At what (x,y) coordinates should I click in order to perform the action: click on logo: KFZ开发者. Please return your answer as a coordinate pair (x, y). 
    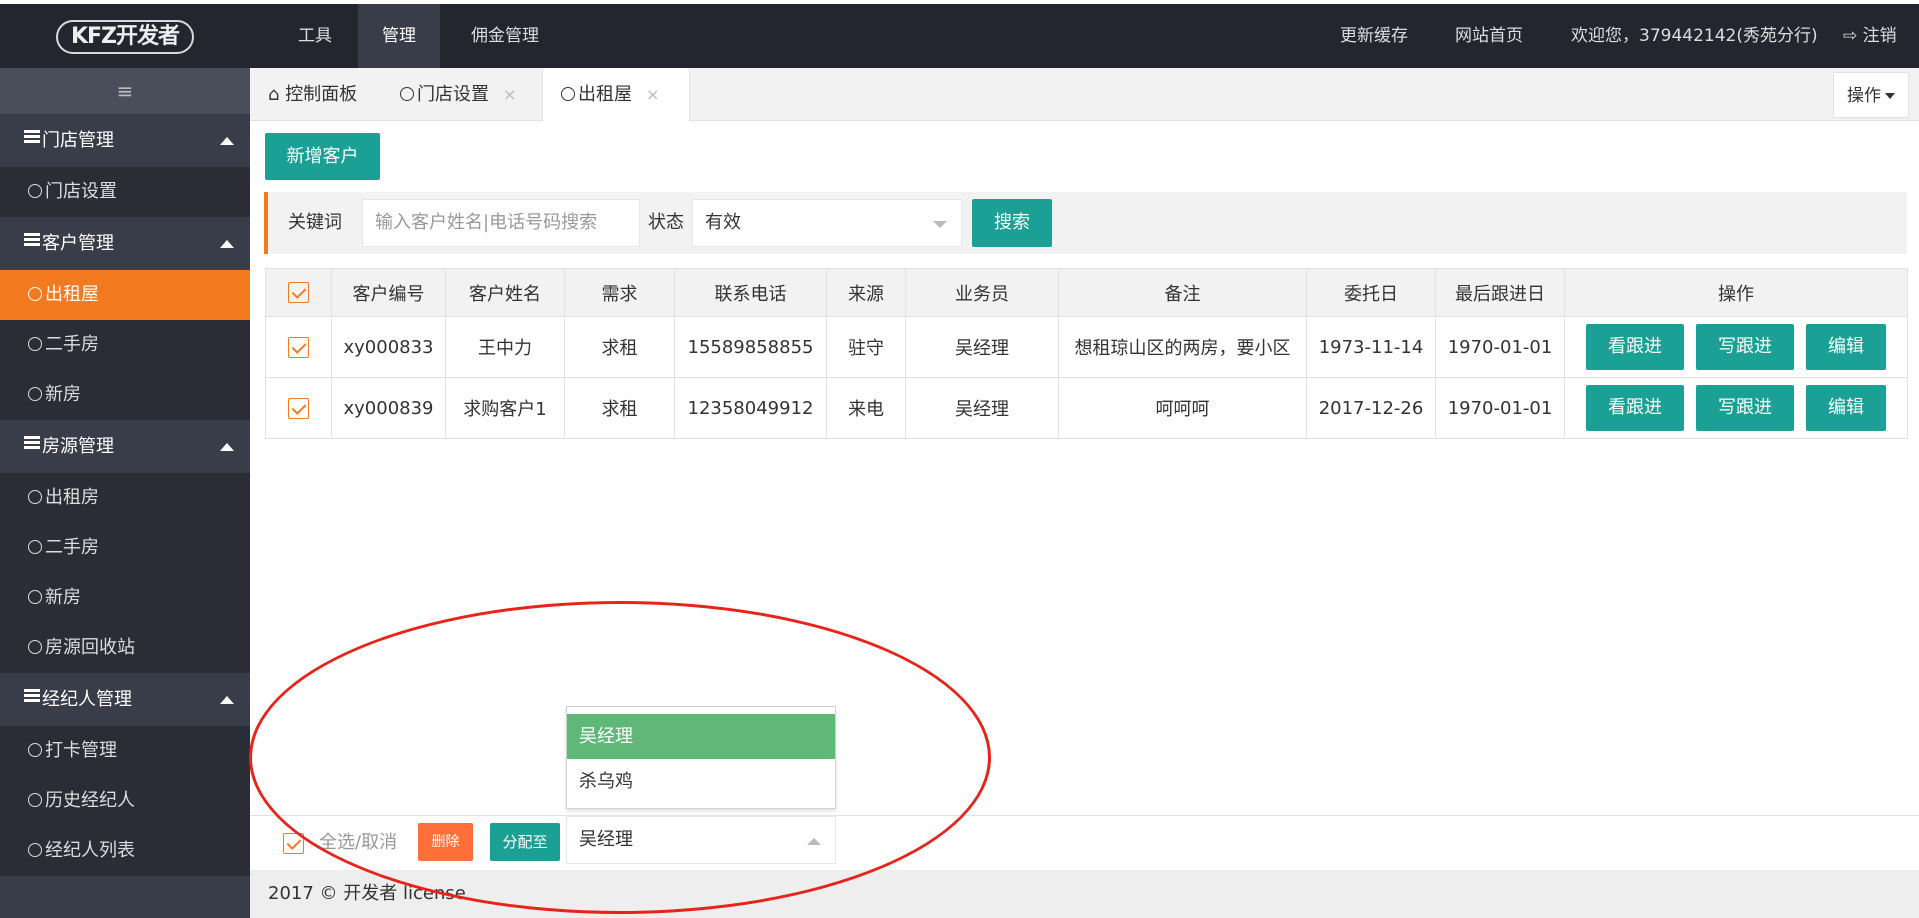
    Looking at the image, I should click on (125, 37).